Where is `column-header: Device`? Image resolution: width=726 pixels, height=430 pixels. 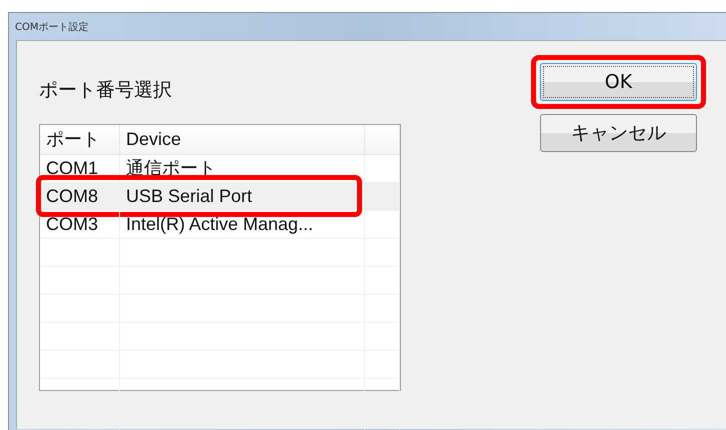
column-header: Device is located at coordinates (154, 139).